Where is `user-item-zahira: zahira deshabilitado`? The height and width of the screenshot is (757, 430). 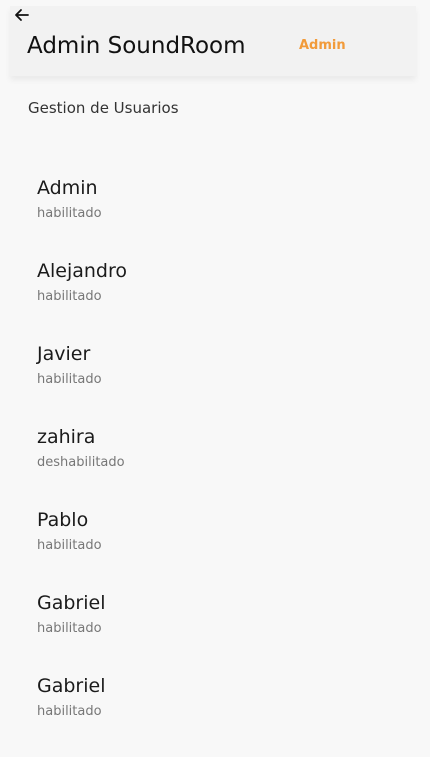
user-item-zahira: zahira deshabilitado is located at coordinates (217, 466).